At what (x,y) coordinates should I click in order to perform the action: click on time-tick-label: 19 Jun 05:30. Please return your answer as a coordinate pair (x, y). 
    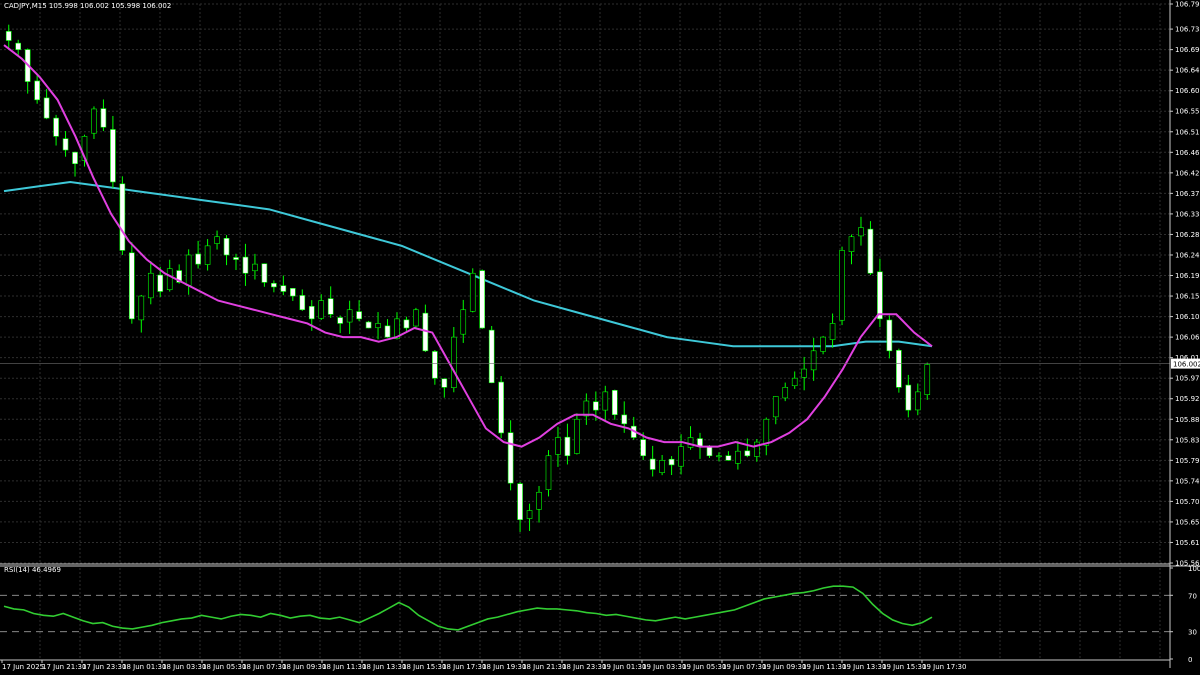
    Looking at the image, I should click on (704, 667).